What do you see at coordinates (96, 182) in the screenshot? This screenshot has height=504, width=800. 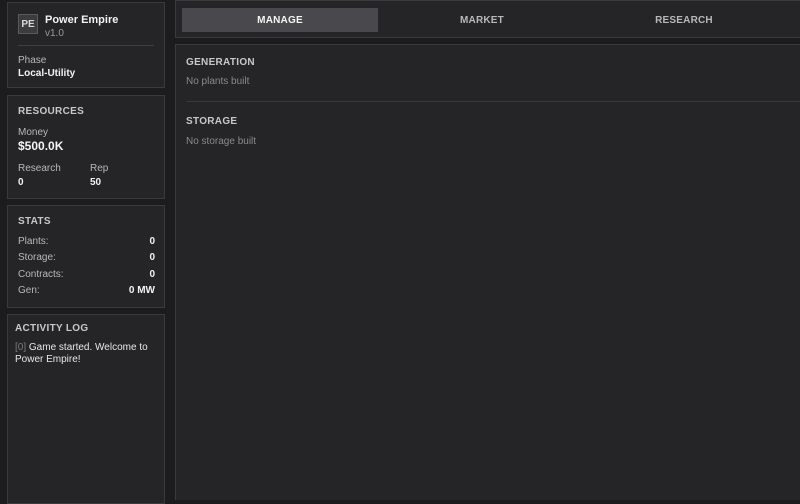 I see `rep-value: 50` at bounding box center [96, 182].